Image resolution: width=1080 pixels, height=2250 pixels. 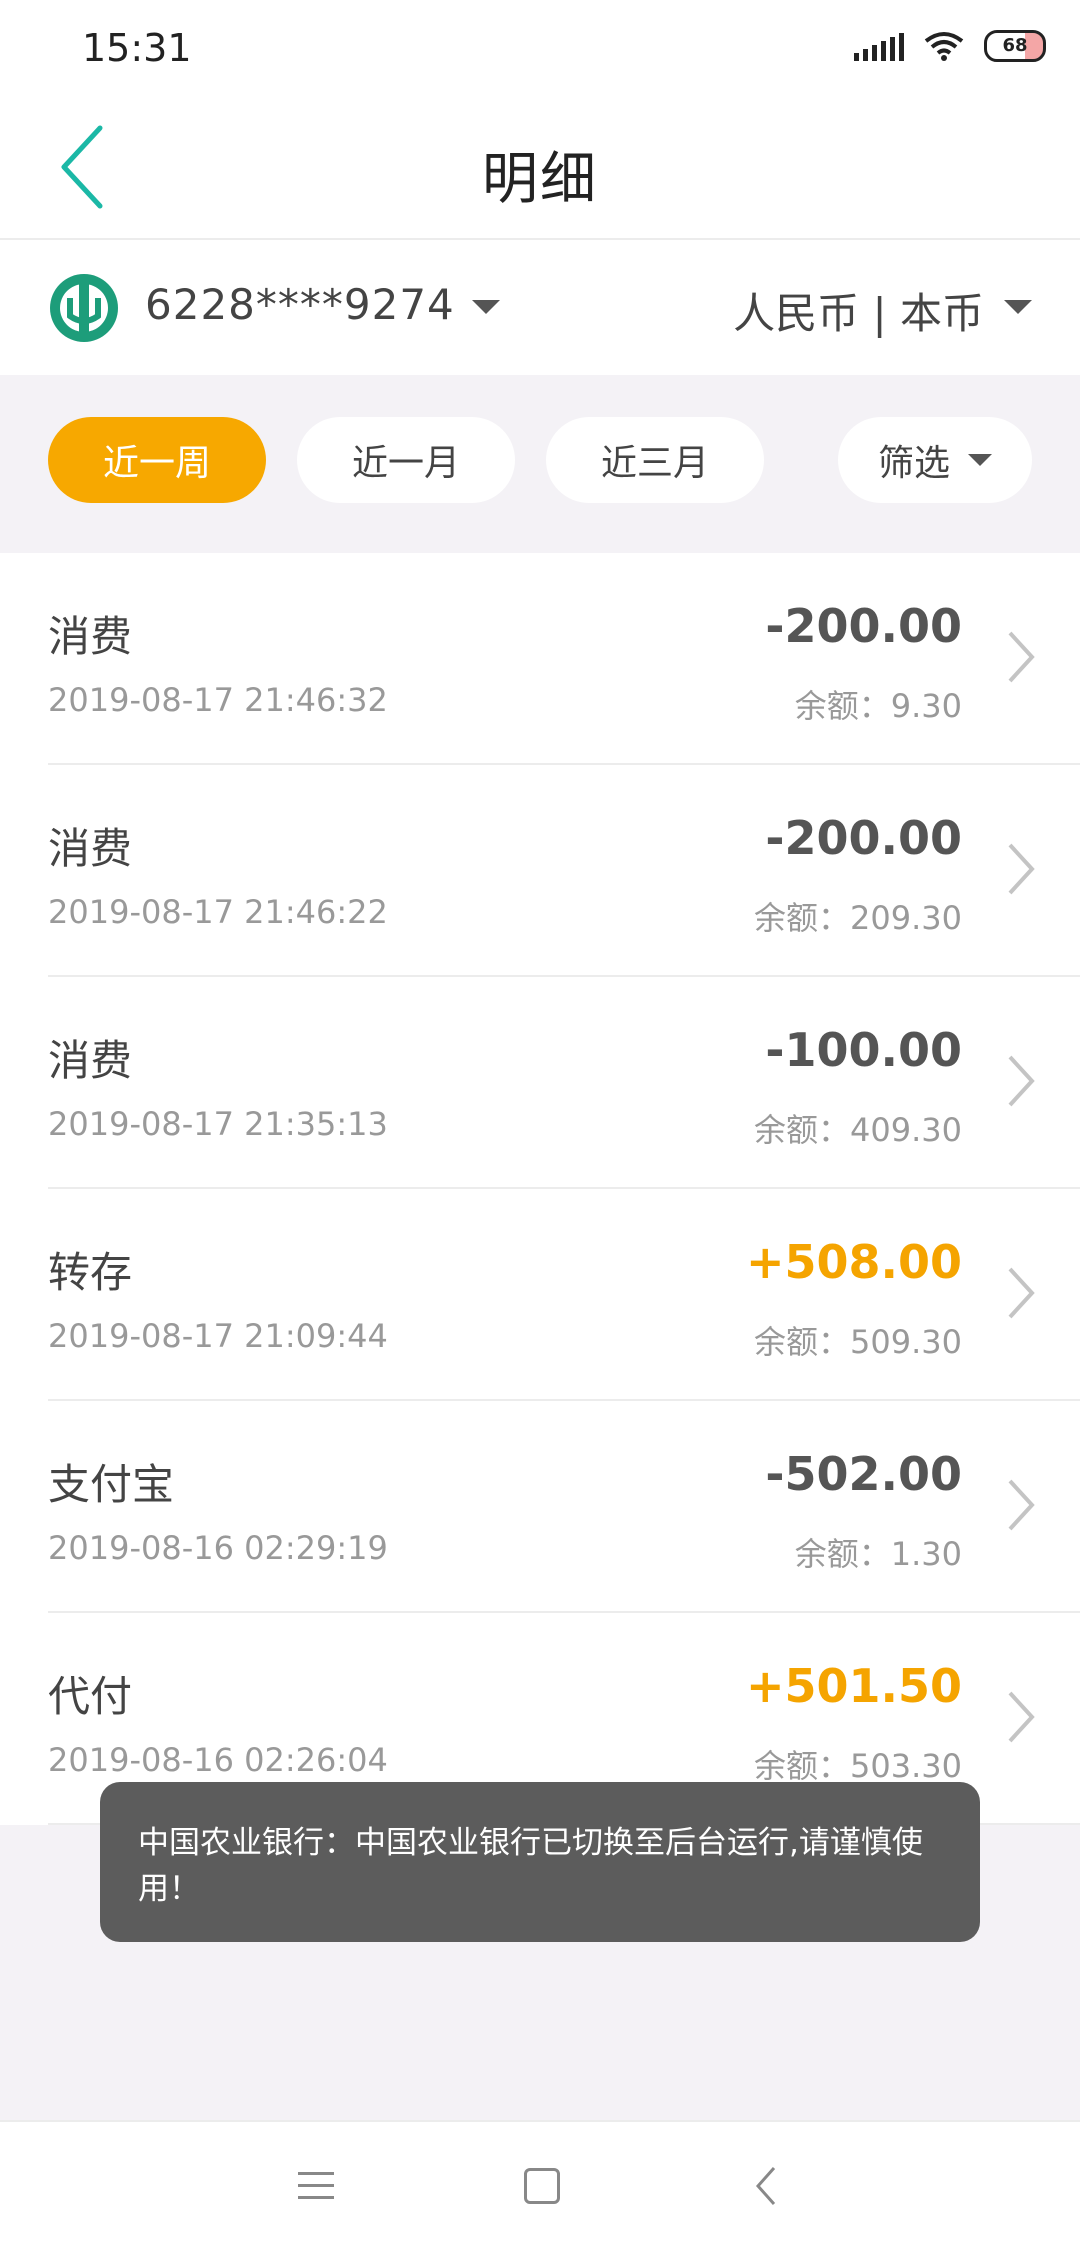 I want to click on page-title: 明细, so click(x=540, y=179).